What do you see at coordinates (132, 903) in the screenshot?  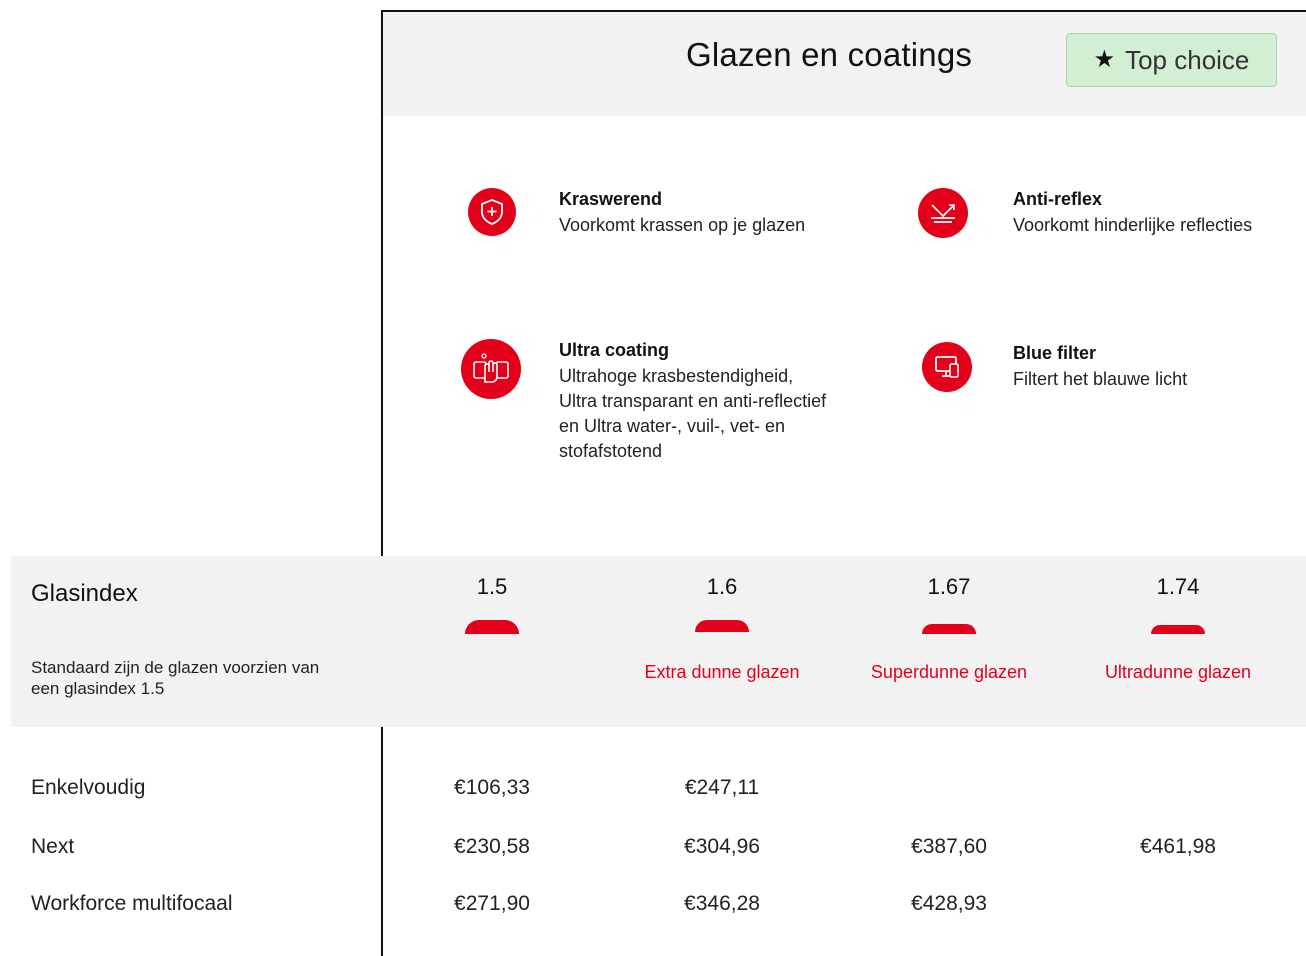 I see `price-row-label-workforce: Workforce multifocaal` at bounding box center [132, 903].